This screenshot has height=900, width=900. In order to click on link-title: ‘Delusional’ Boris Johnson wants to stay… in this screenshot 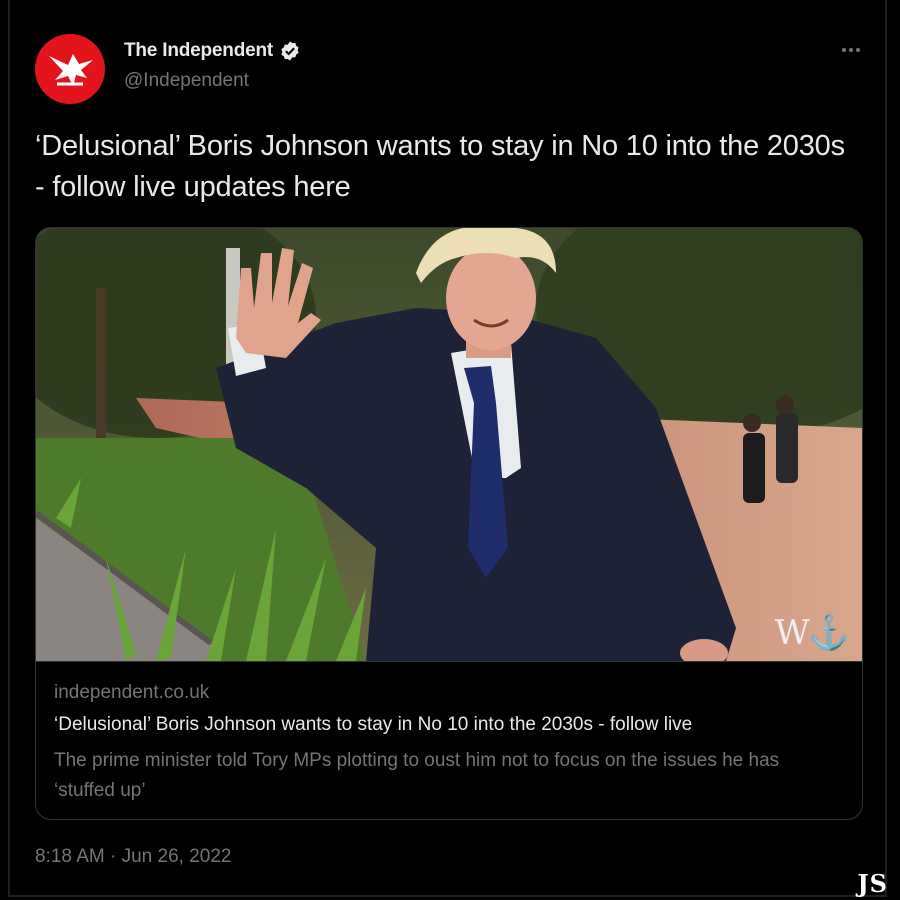, I will do `click(373, 724)`.